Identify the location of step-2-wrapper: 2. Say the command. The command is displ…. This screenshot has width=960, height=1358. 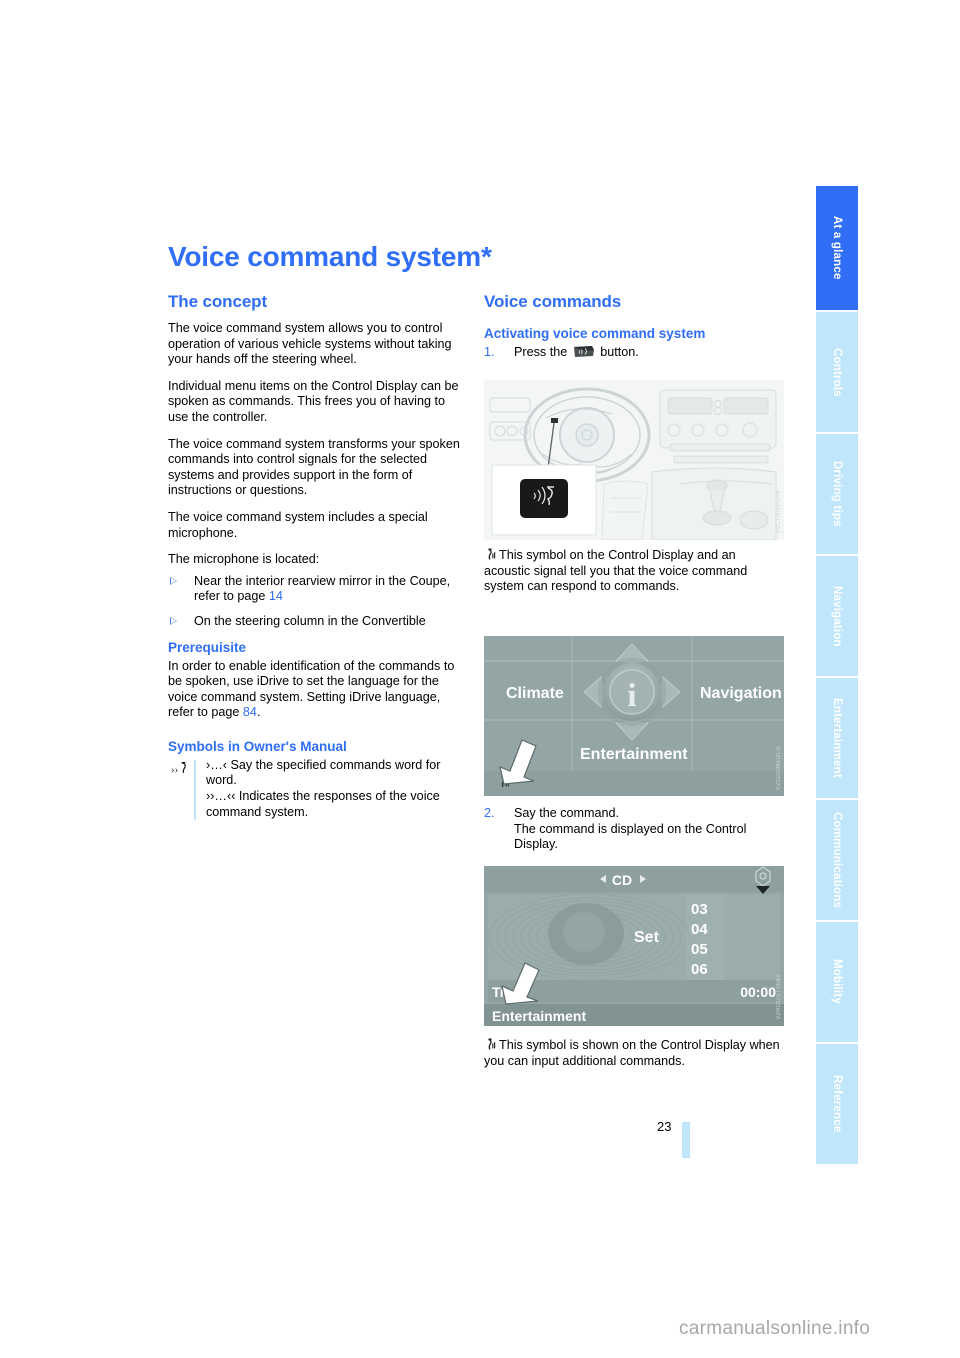
(634, 833).